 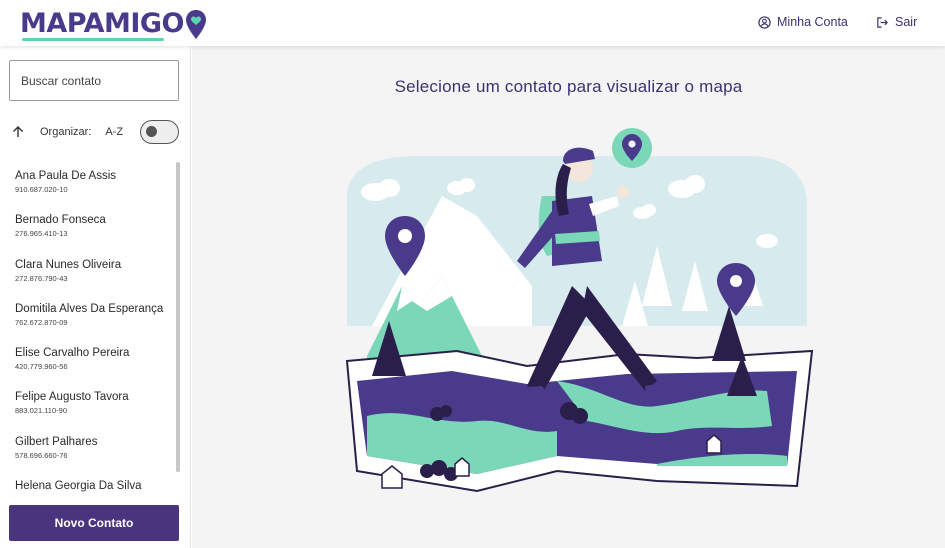 What do you see at coordinates (94, 523) in the screenshot?
I see `new-contact-button: Novo Contato` at bounding box center [94, 523].